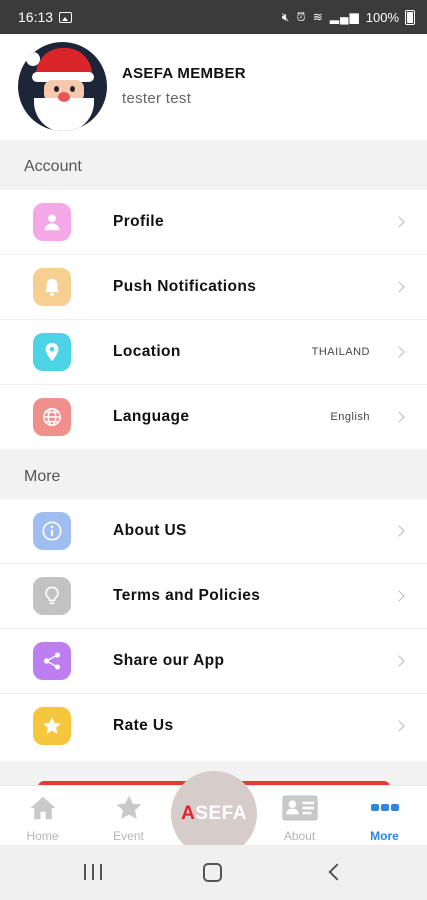  Describe the element at coordinates (43, 810) in the screenshot. I see `home-icon` at that location.